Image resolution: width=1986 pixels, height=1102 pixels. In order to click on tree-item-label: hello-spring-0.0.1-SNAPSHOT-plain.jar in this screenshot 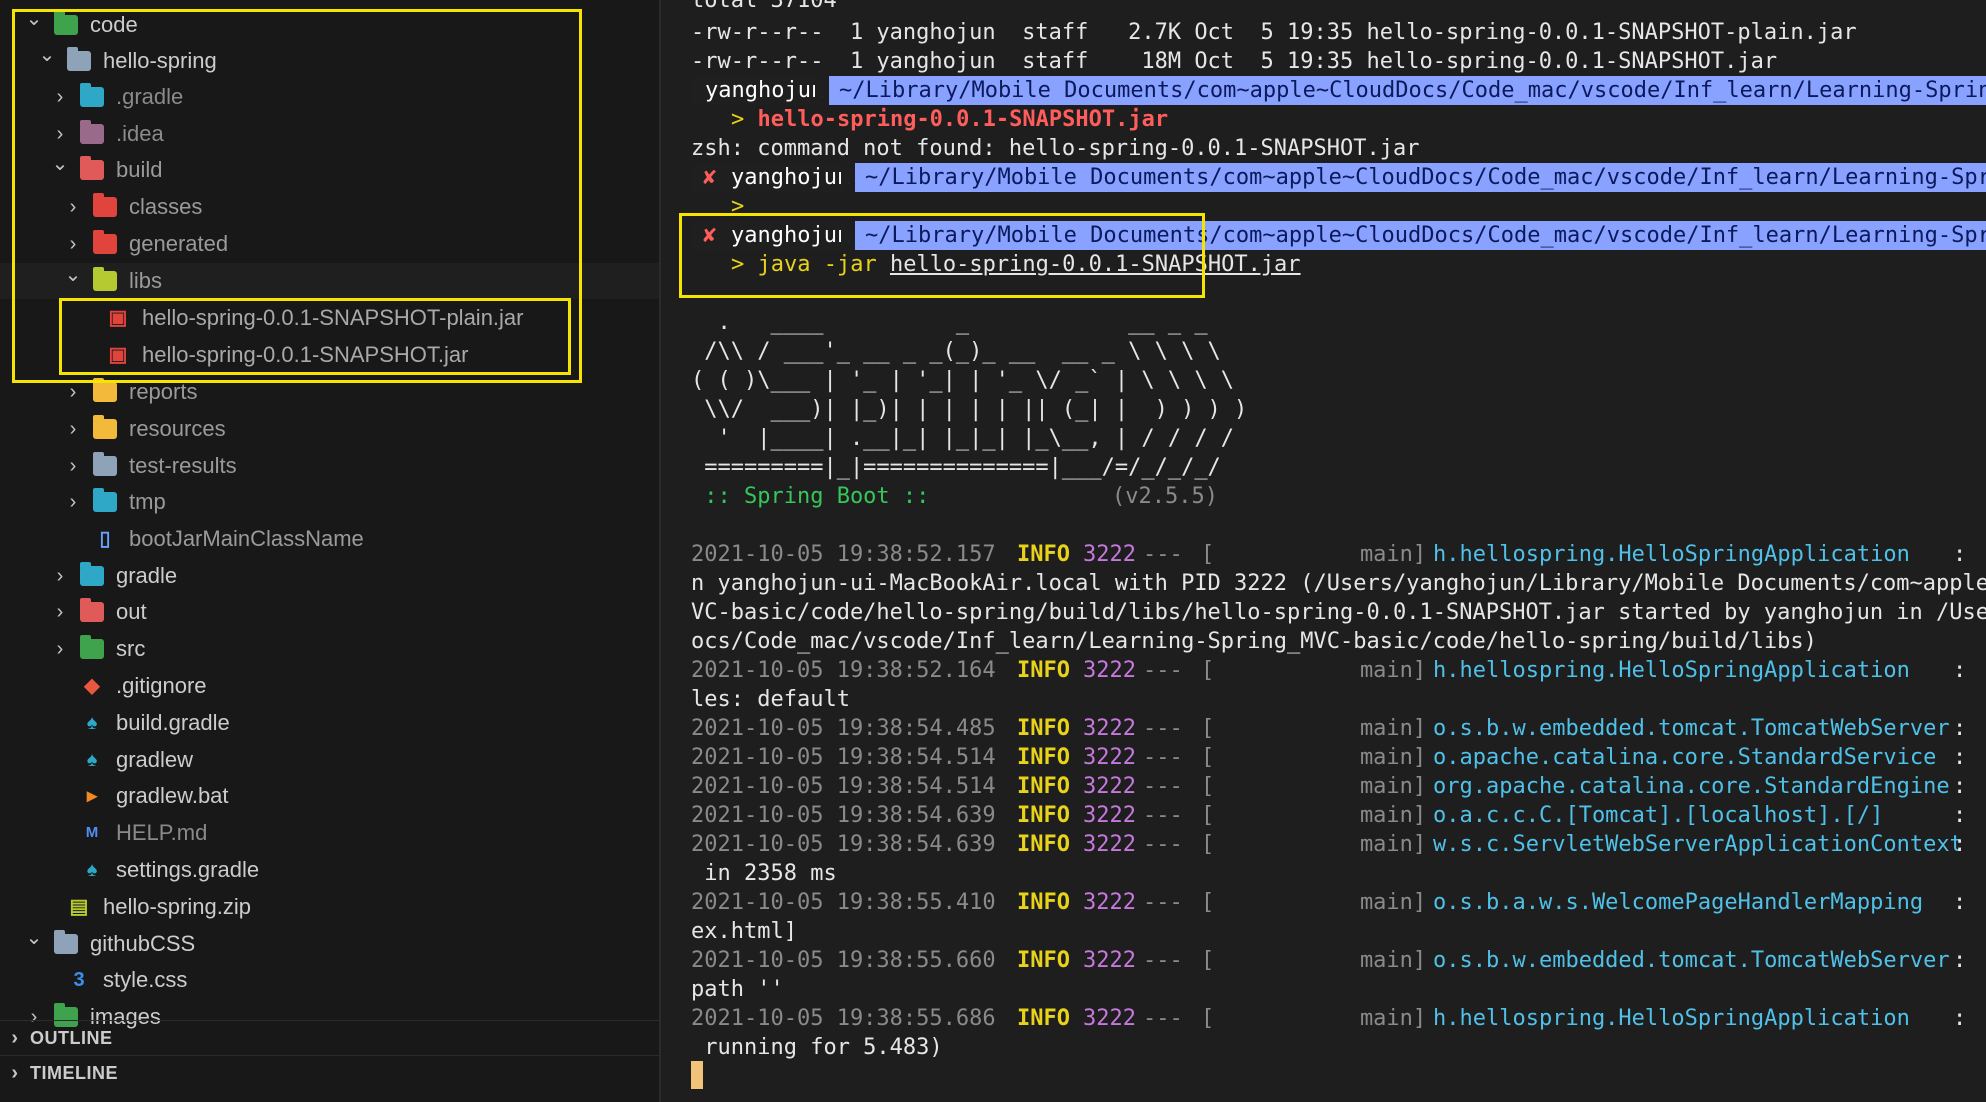, I will do `click(333, 317)`.